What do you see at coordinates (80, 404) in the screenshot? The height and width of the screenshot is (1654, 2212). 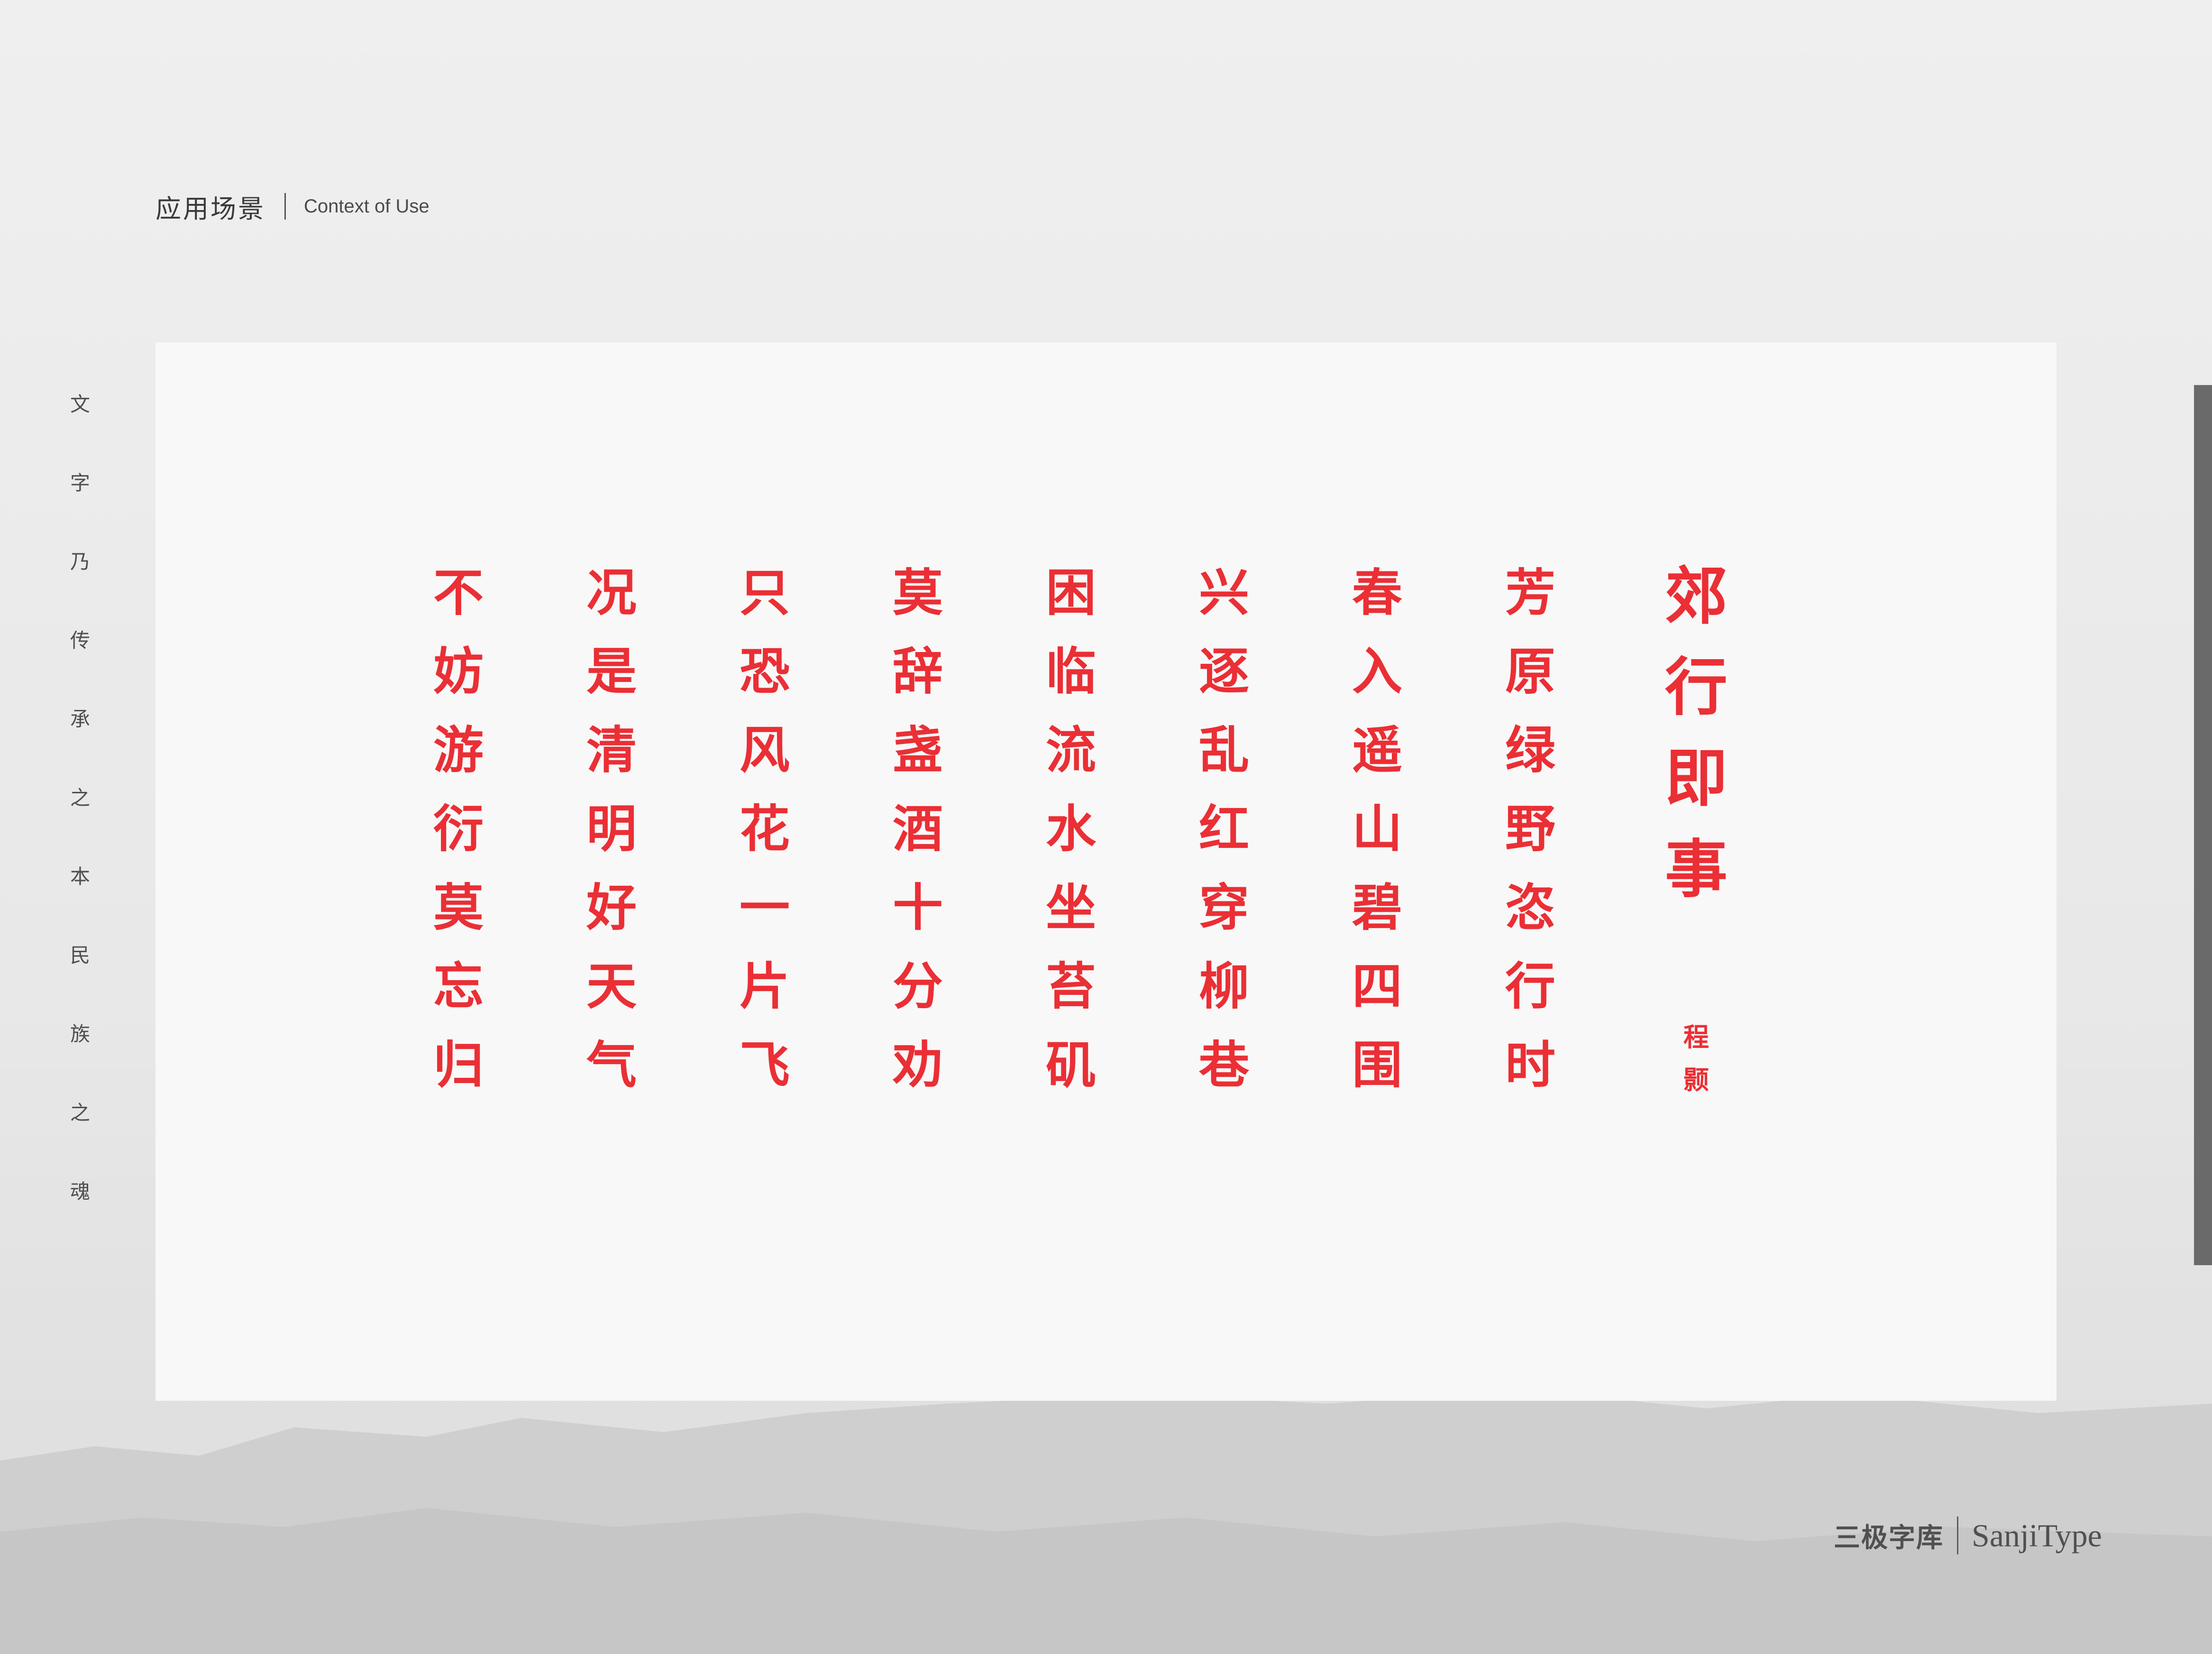 I see `slogan-char: 文` at bounding box center [80, 404].